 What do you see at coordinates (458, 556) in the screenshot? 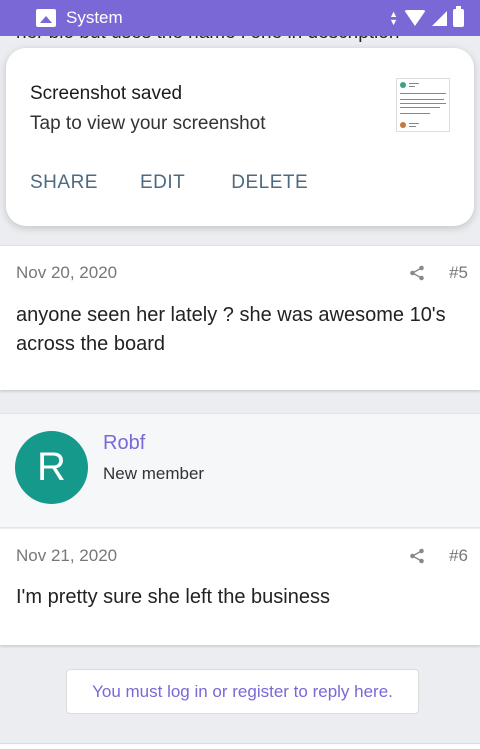
I see `post-number: #6` at bounding box center [458, 556].